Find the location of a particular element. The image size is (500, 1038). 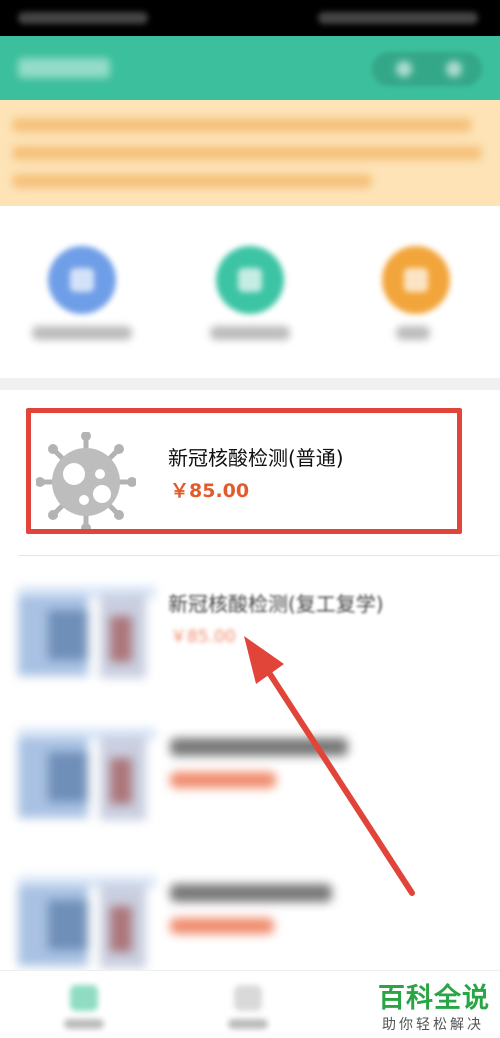

close-icon is located at coordinates (454, 69).